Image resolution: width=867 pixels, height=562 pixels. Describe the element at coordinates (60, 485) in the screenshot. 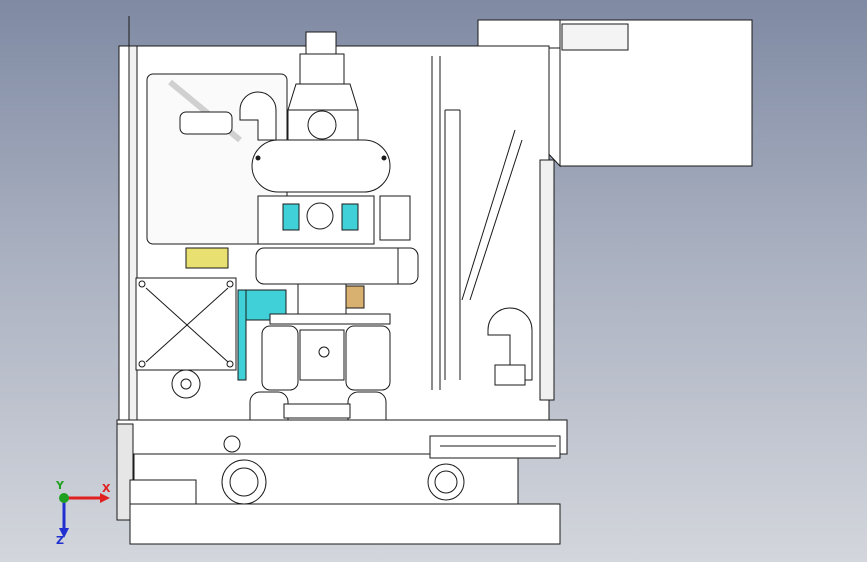

I see `y-axis-label: Y` at that location.